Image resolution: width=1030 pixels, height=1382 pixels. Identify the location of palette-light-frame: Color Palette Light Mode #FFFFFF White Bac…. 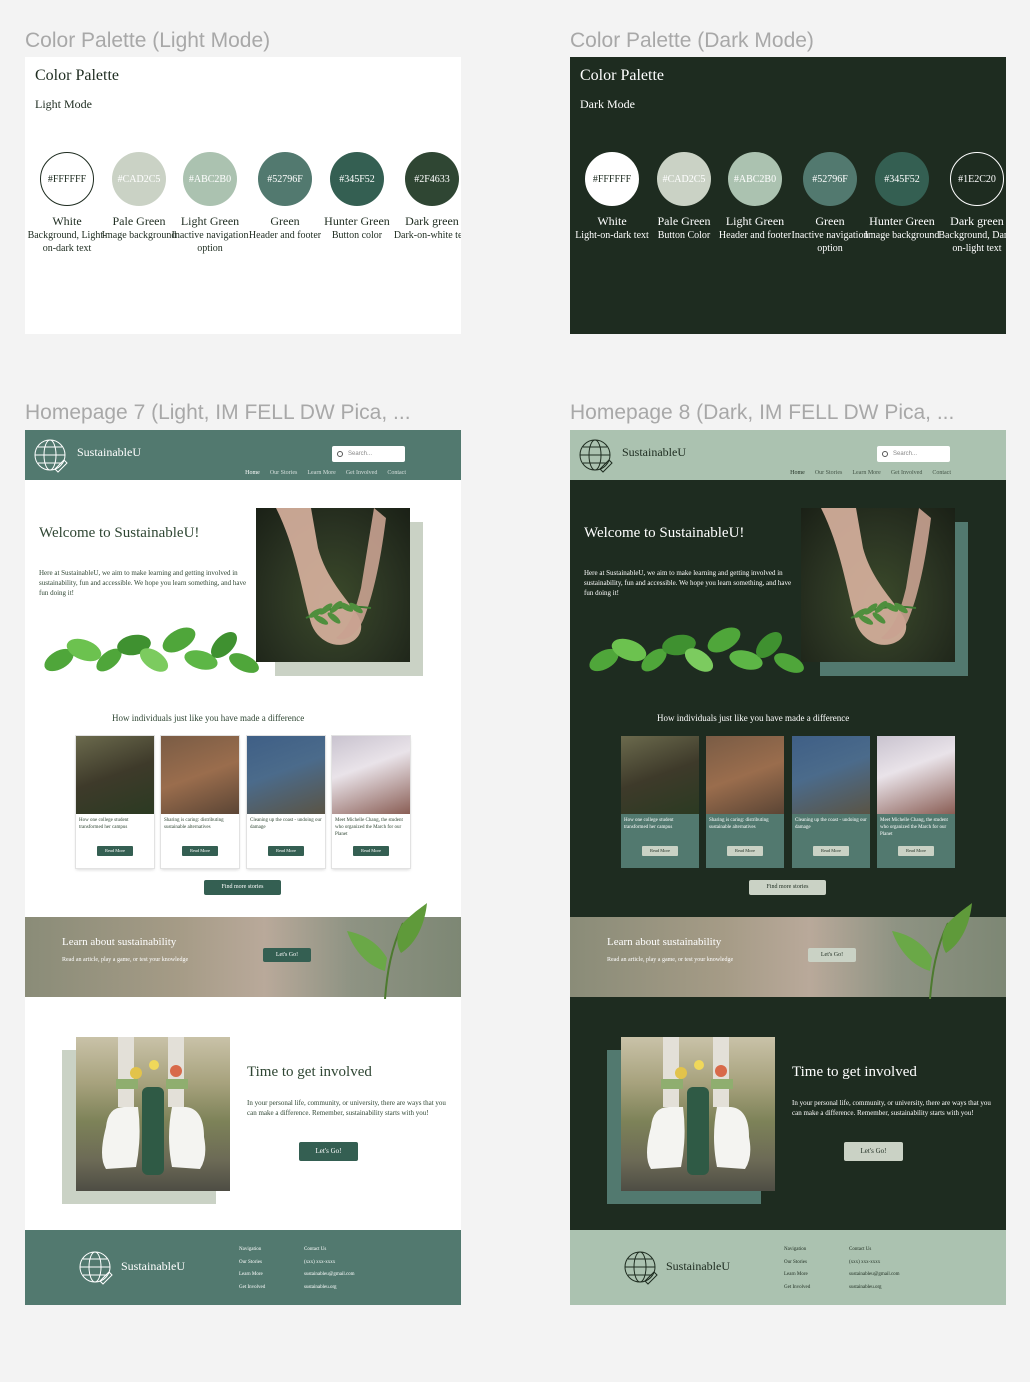
(243, 195).